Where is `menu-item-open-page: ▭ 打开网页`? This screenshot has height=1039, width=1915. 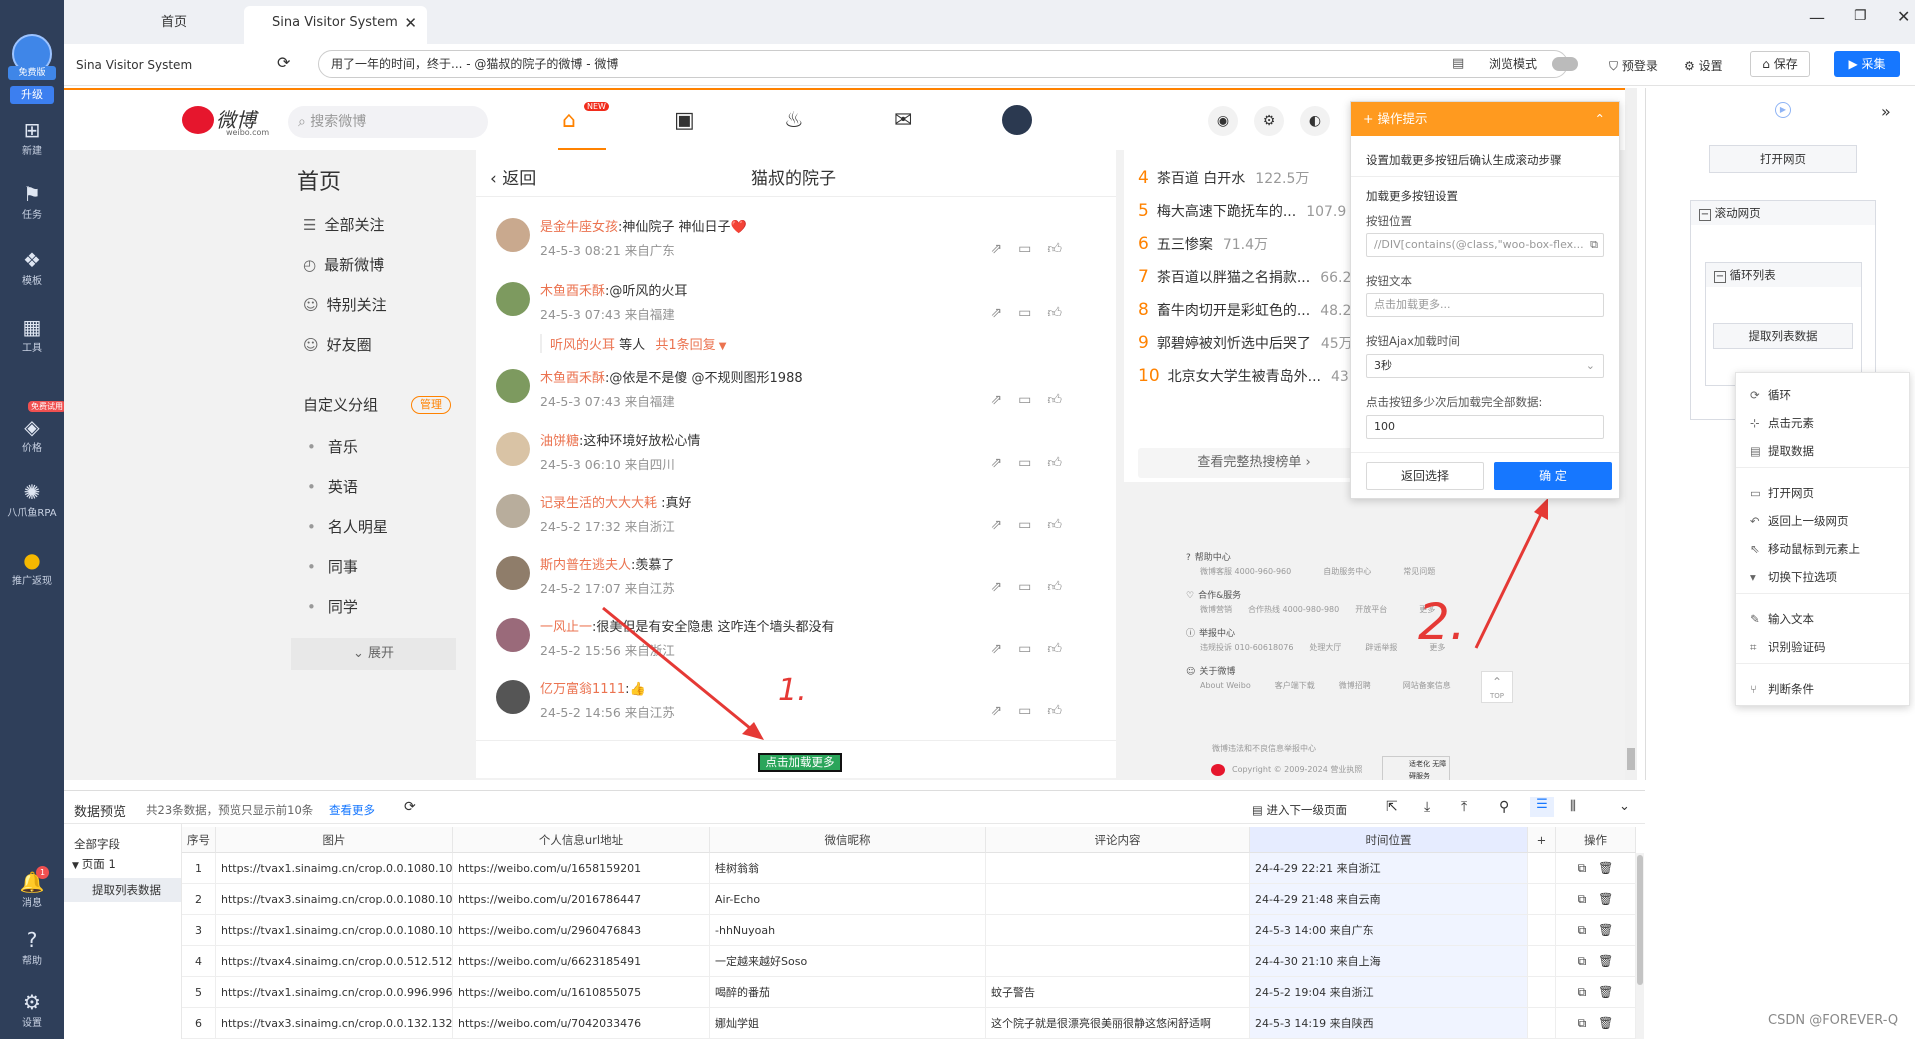
menu-item-open-page: ▭ 打开网页 is located at coordinates (1782, 493).